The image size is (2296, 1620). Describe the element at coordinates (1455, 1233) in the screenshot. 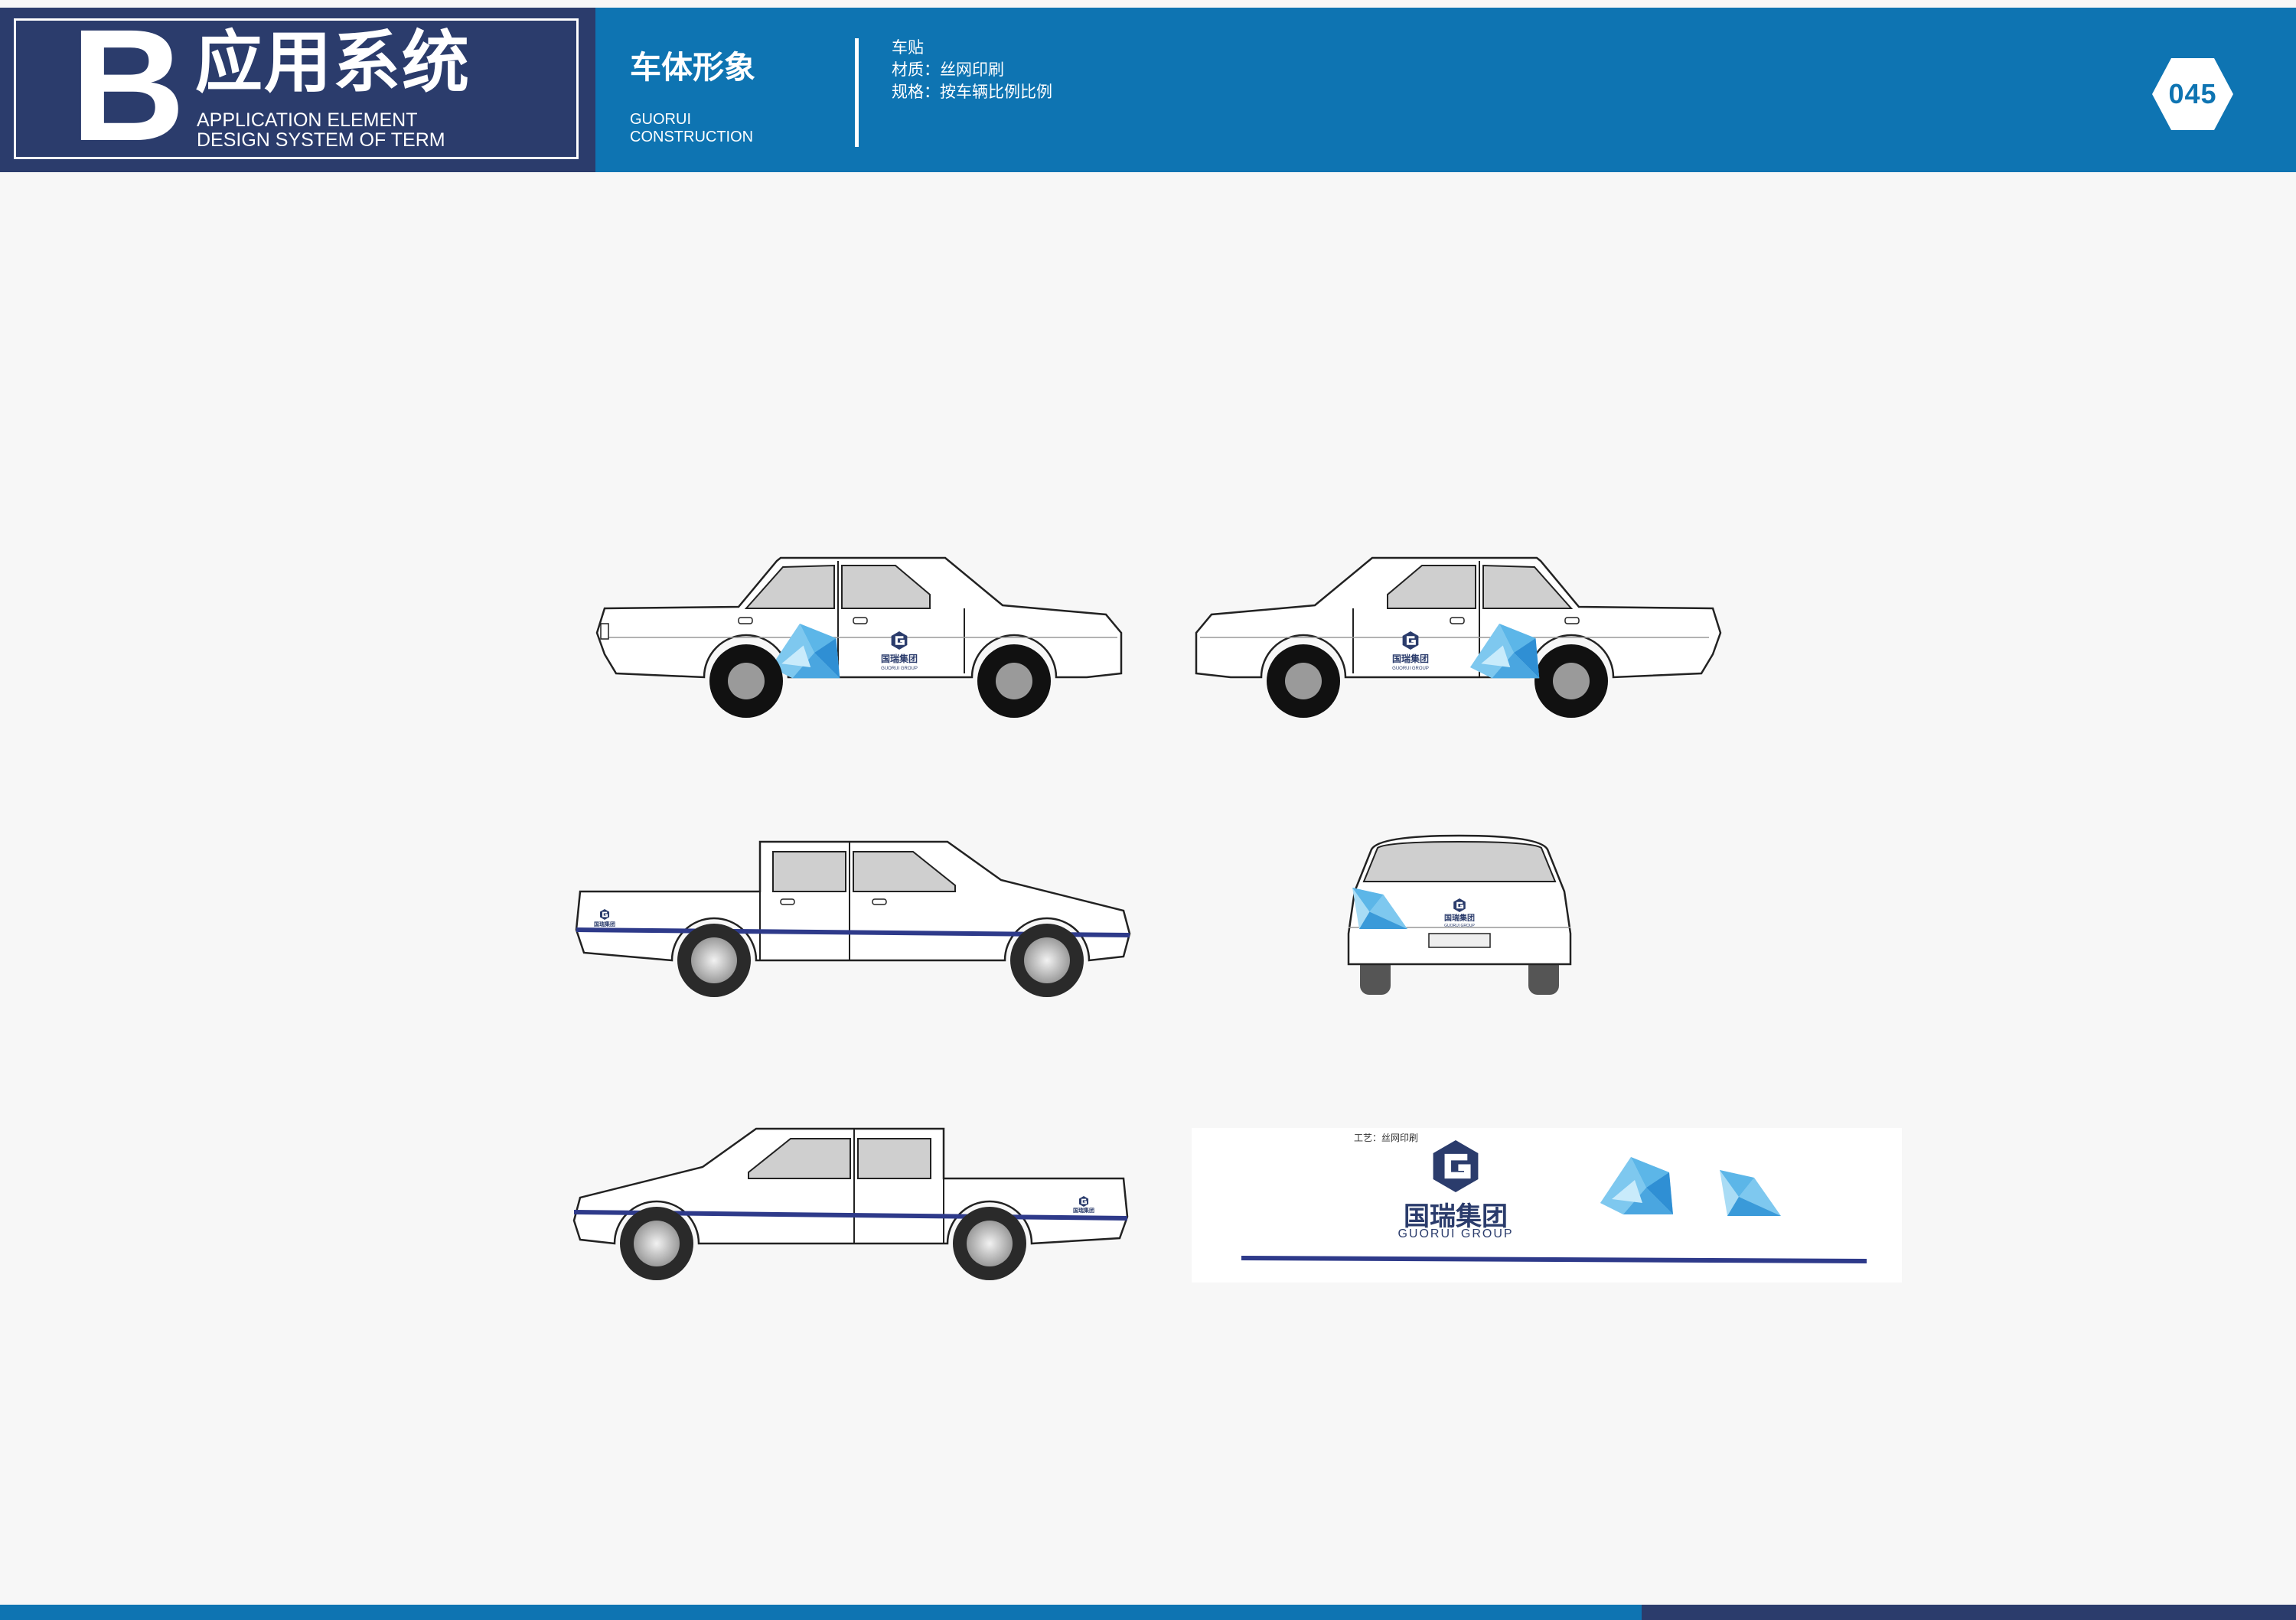

I see `logo-wordmark-en: GUORUI GROUP` at that location.